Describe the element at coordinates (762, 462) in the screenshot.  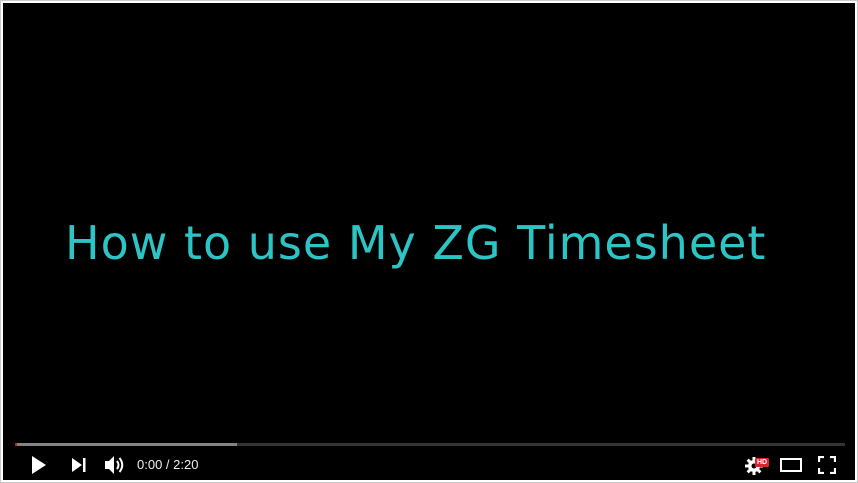
I see `hd-badge: HD` at that location.